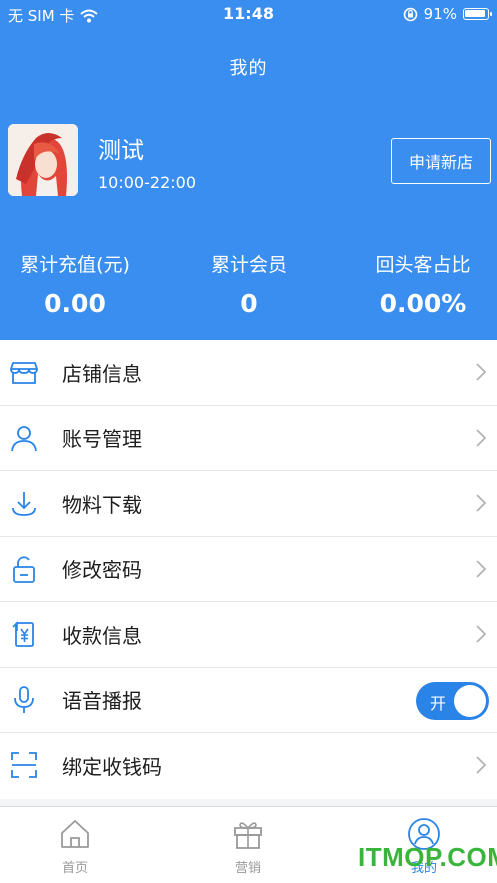  What do you see at coordinates (75, 303) in the screenshot?
I see `stat-value: 0.00` at bounding box center [75, 303].